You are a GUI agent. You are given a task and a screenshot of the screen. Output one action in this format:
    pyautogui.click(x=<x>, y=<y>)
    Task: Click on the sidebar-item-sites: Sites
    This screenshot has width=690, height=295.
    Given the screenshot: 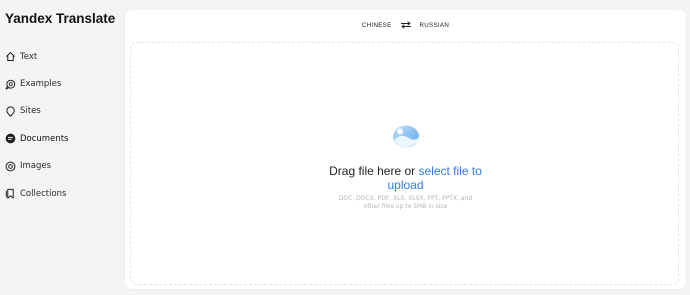 What is the action you would take?
    pyautogui.click(x=36, y=111)
    